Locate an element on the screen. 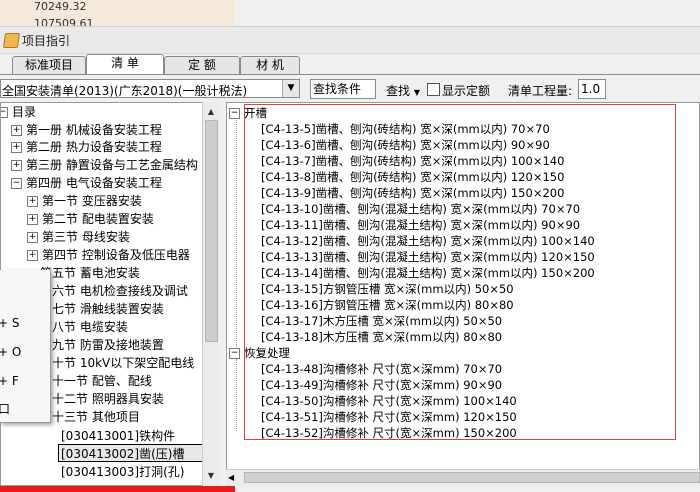 The height and width of the screenshot is (492, 700). tree-item-label: [030413001]铁构件 is located at coordinates (118, 436).